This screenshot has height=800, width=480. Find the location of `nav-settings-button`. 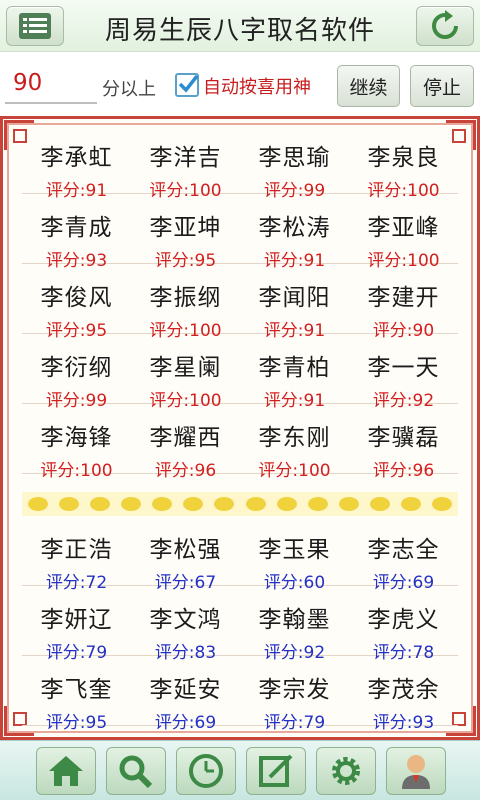

nav-settings-button is located at coordinates (346, 771).